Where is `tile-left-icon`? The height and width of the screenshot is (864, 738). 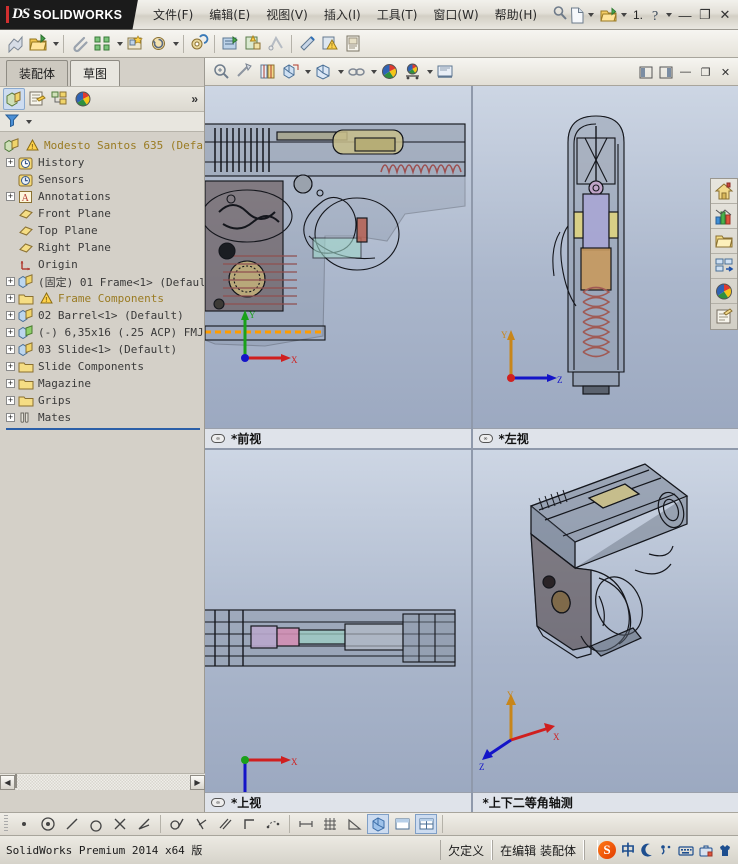
tile-left-icon is located at coordinates (645, 72).